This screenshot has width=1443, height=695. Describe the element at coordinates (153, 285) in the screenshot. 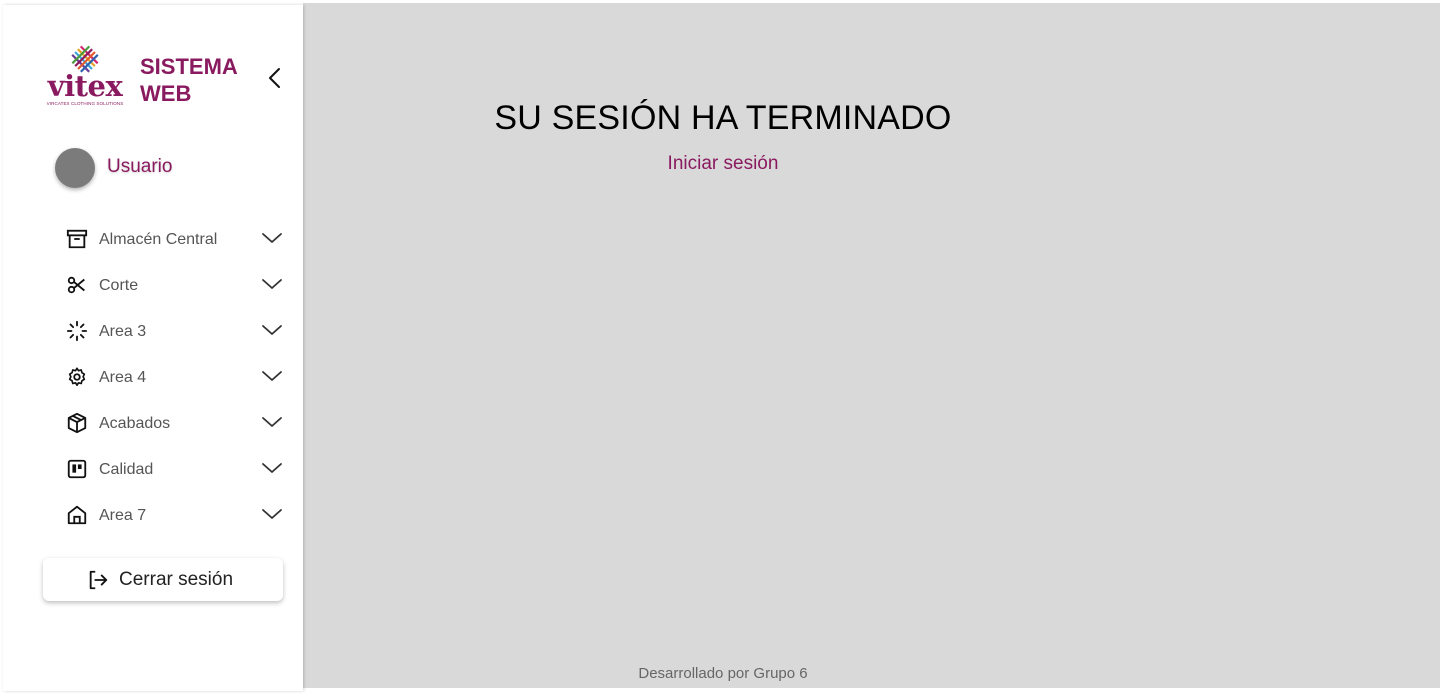

I see `sidebar-item-corte: Corte` at that location.